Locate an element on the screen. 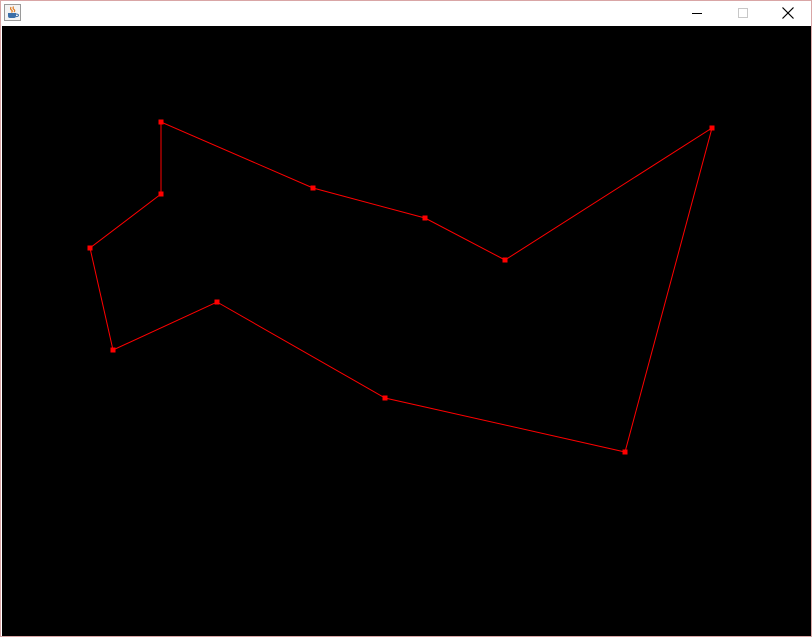 Image resolution: width=812 pixels, height=637 pixels. maximize-icon is located at coordinates (743, 13).